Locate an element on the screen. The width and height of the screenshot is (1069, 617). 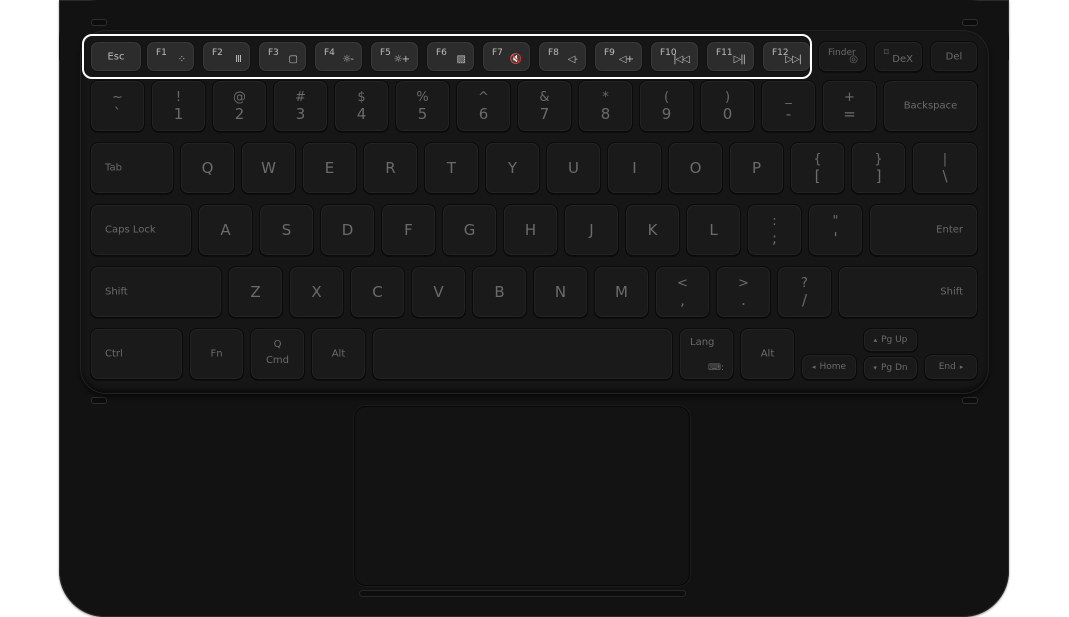
key-f11: F11 ▷|| is located at coordinates (730, 56).